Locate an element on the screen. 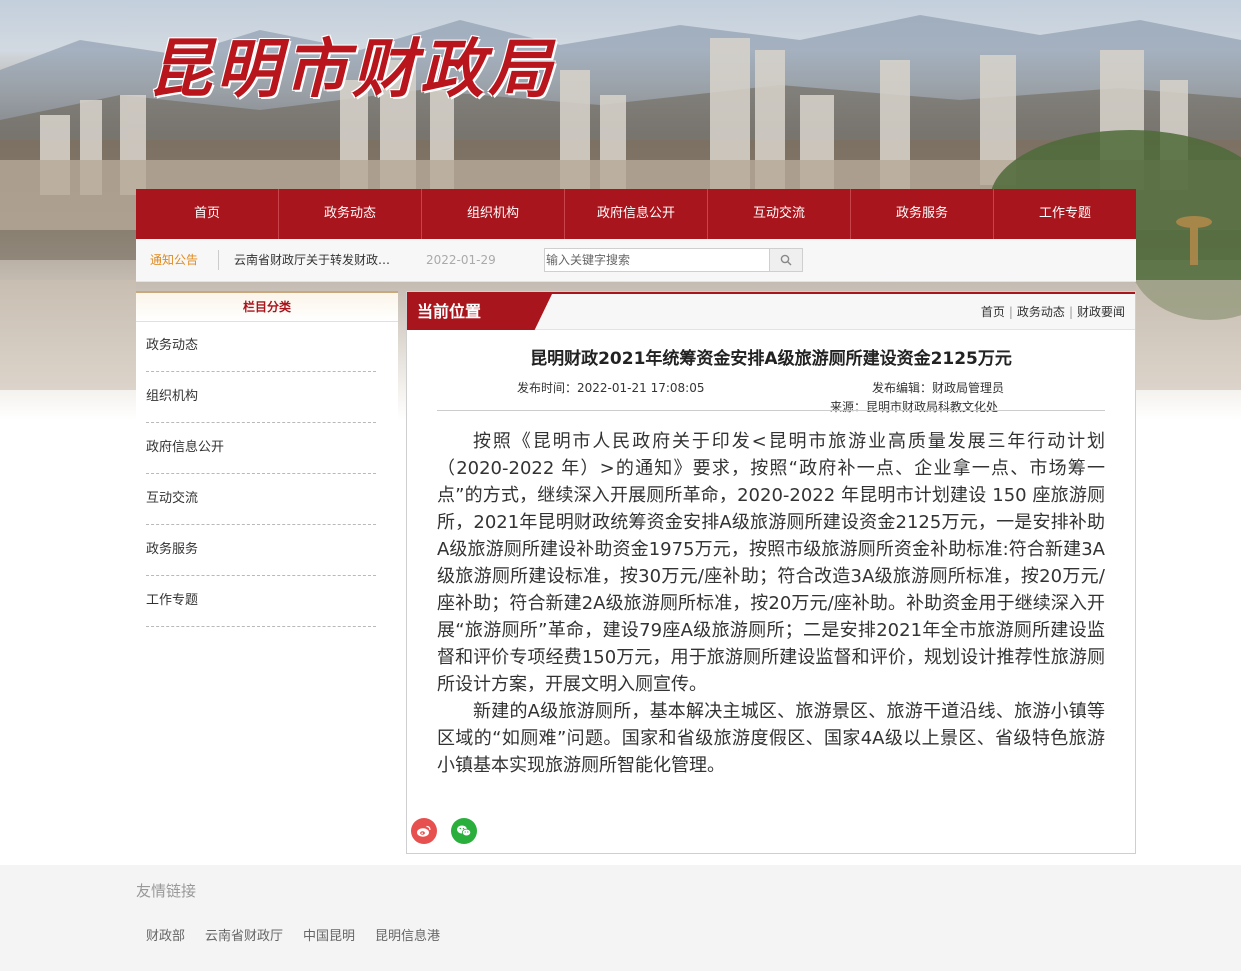  source: 来源：昆明市财政局科教文化处 is located at coordinates (914, 406).